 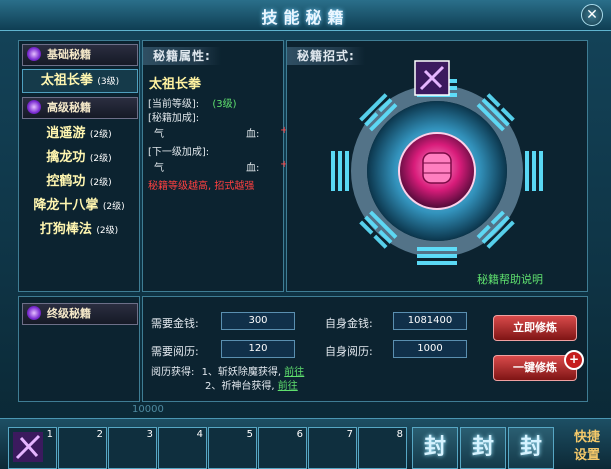 What do you see at coordinates (382, 448) in the screenshot?
I see `hotbar-slot-8: 8` at bounding box center [382, 448].